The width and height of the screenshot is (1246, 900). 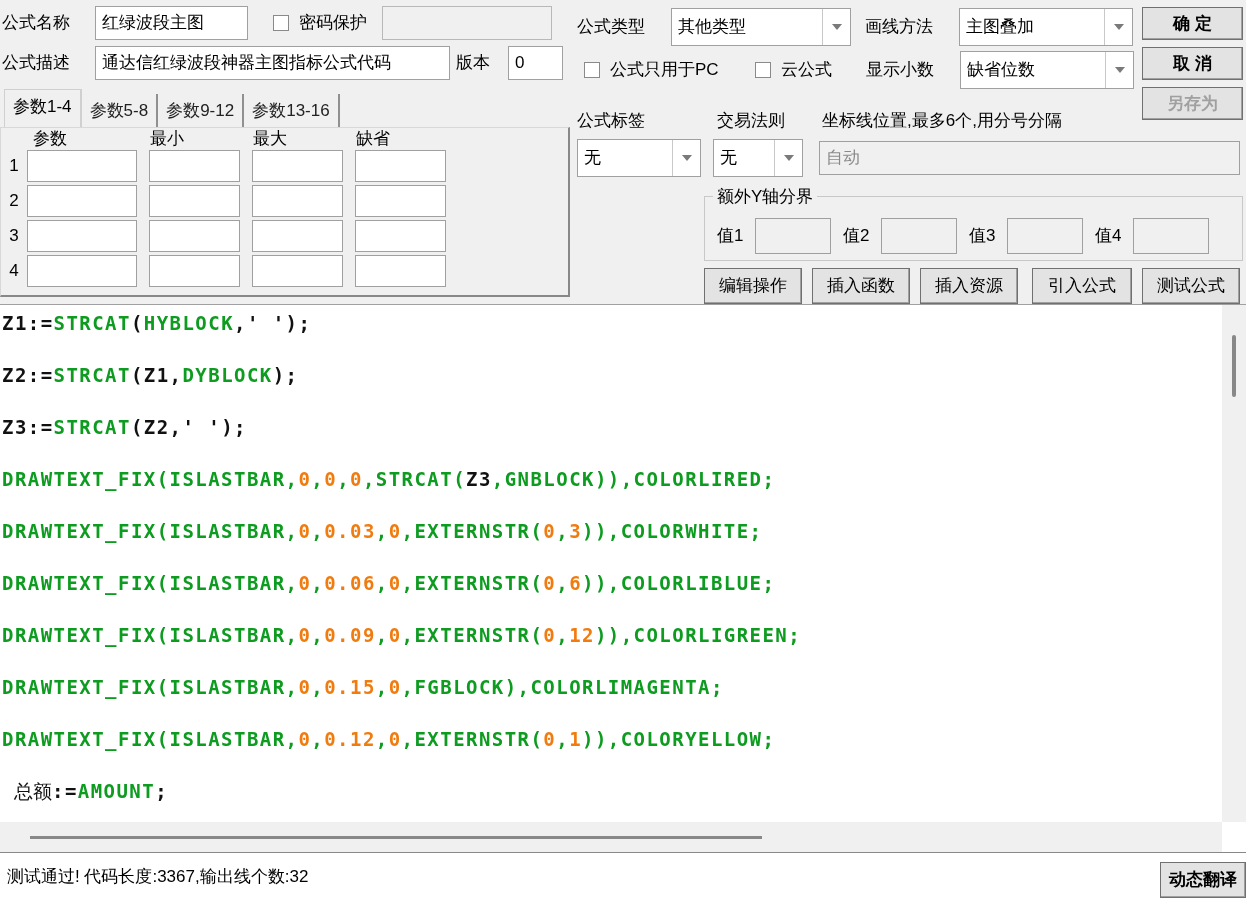 What do you see at coordinates (753, 286) in the screenshot?
I see `dialog-button: 编辑操作` at bounding box center [753, 286].